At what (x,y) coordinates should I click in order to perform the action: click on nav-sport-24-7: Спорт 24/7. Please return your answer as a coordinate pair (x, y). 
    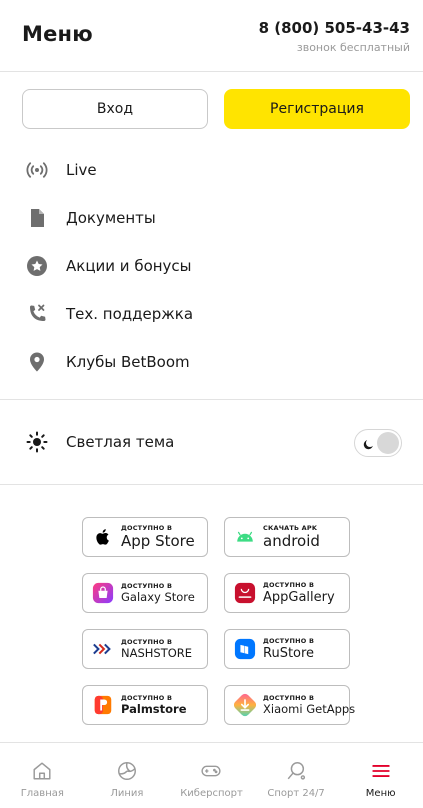
    Looking at the image, I should click on (296, 775).